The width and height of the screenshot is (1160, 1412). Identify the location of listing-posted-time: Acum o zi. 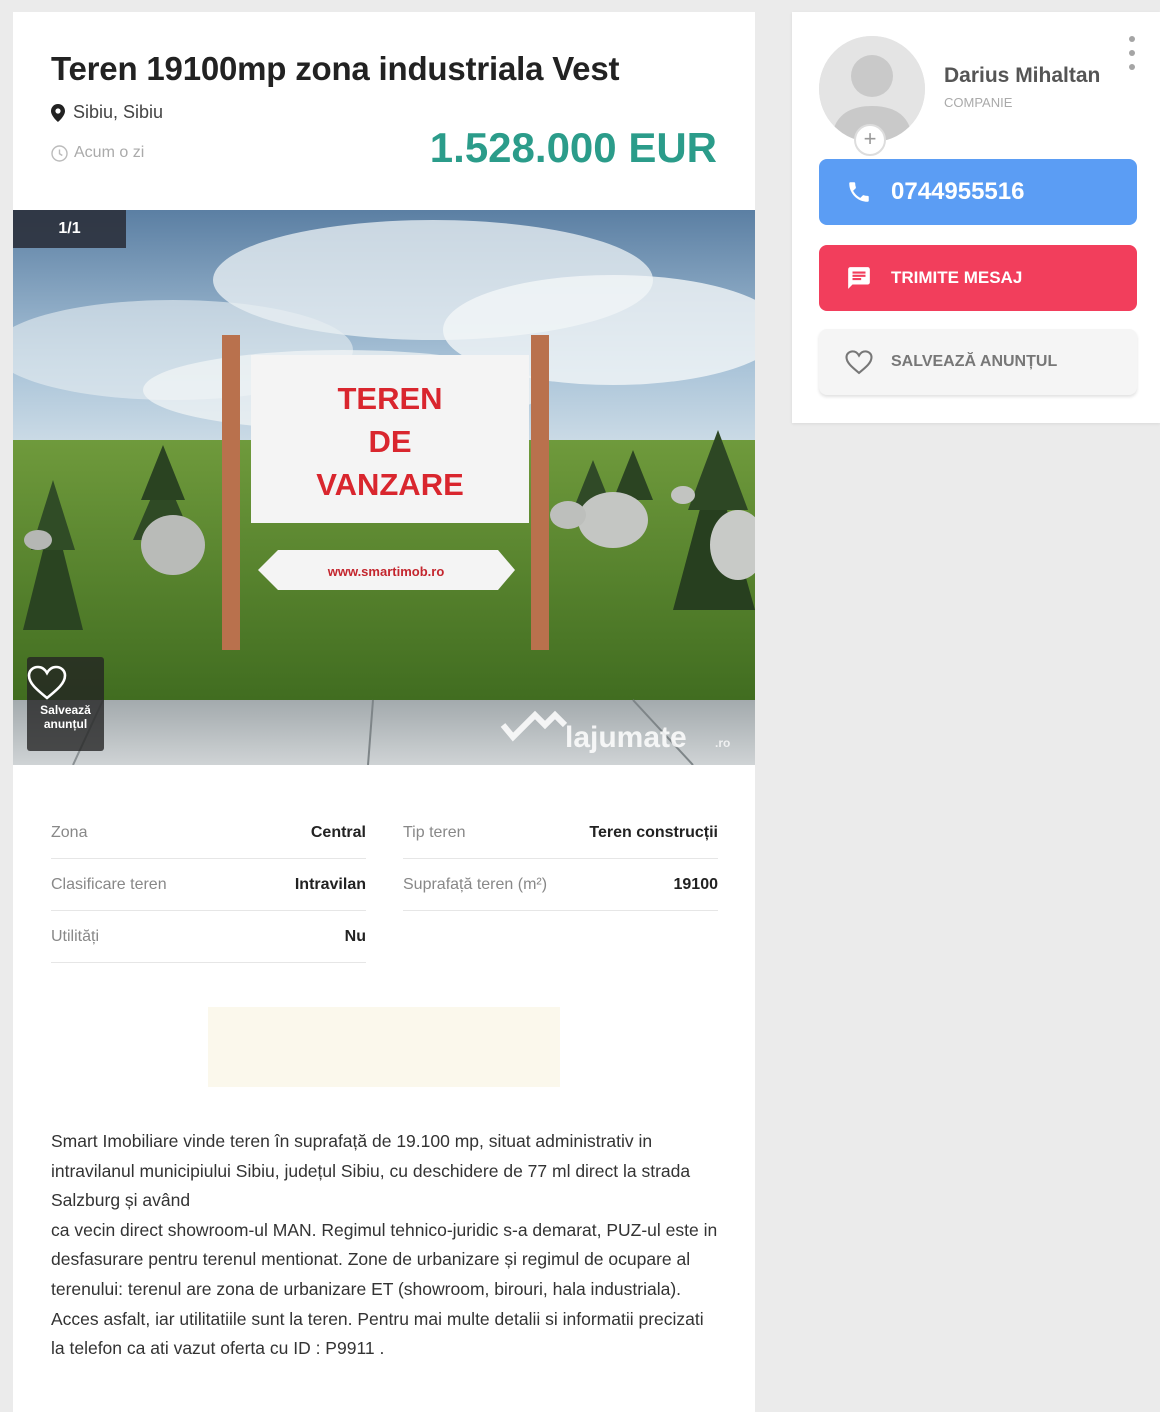
(97, 153).